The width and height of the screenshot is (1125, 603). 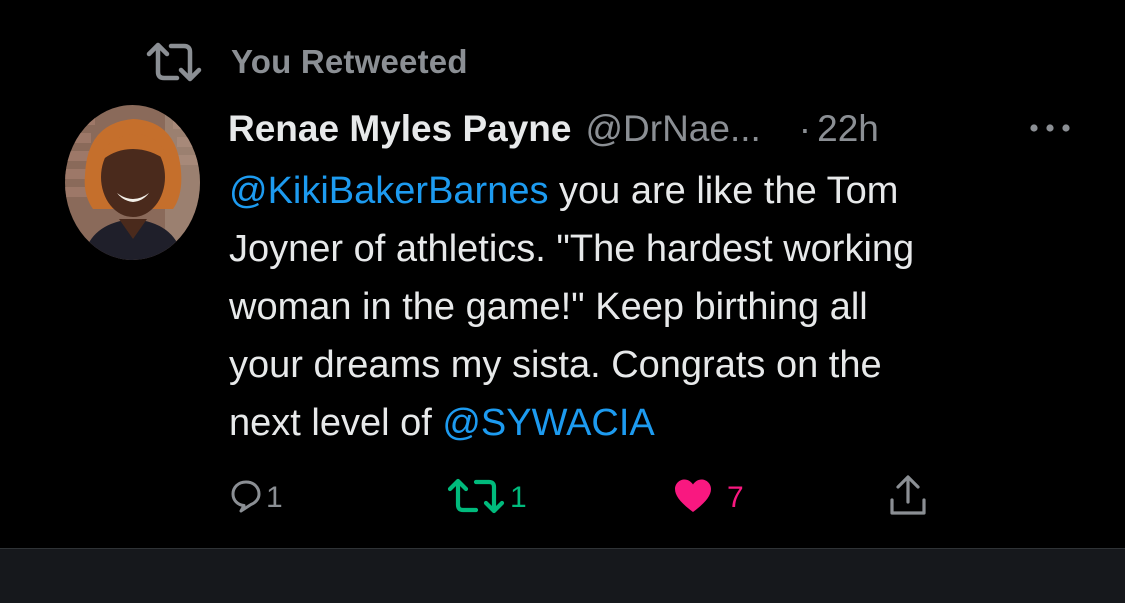 I want to click on tweet-text: next level of, so click(x=336, y=423).